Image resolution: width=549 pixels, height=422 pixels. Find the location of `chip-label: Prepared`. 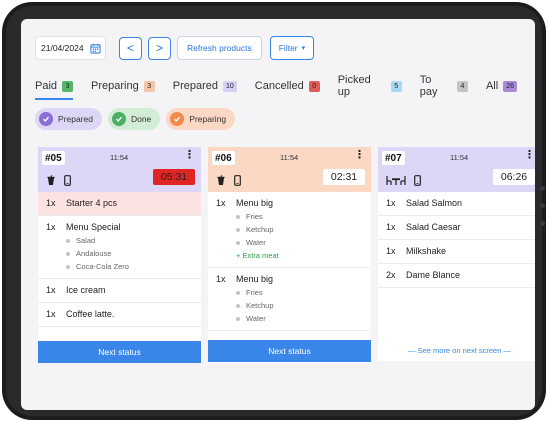

chip-label: Prepared is located at coordinates (75, 119).